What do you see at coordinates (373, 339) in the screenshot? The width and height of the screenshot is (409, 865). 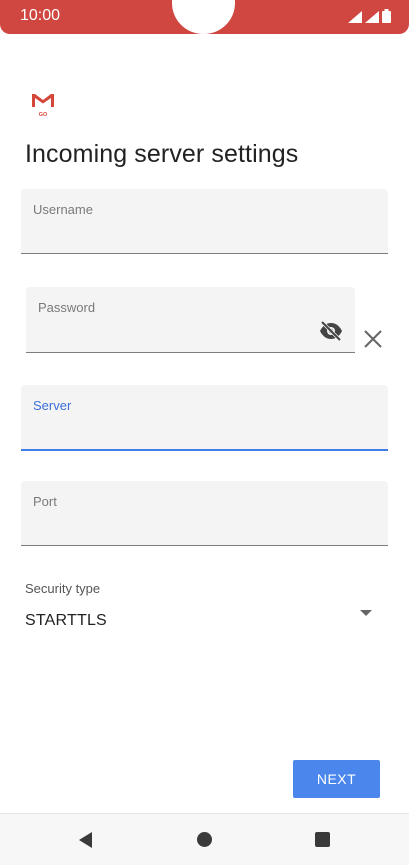 I see `close-icon` at bounding box center [373, 339].